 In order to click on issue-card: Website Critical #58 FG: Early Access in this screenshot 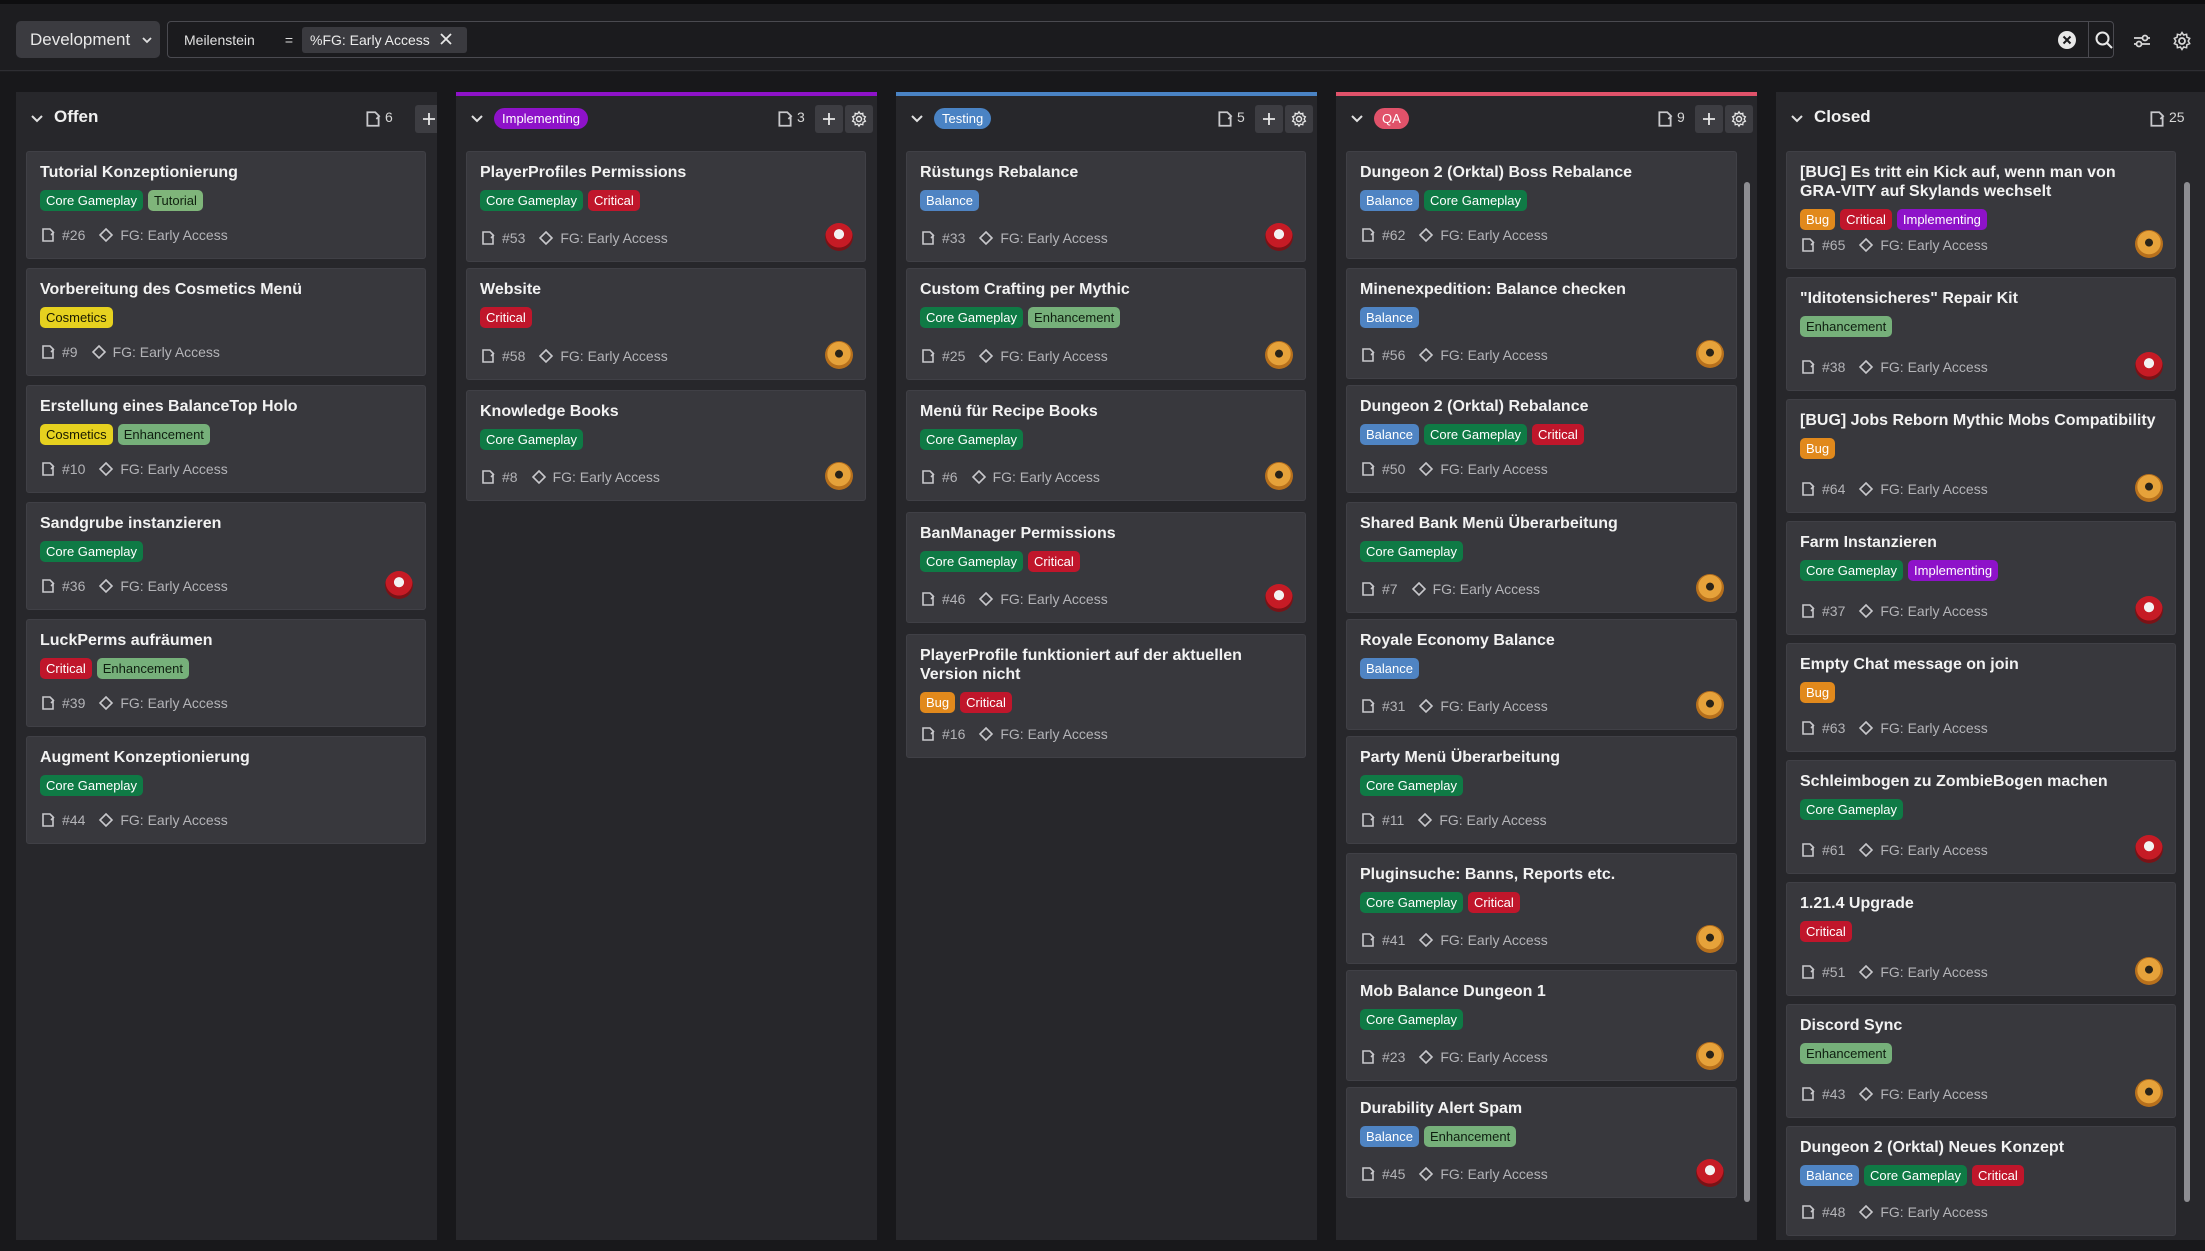, I will do `click(666, 324)`.